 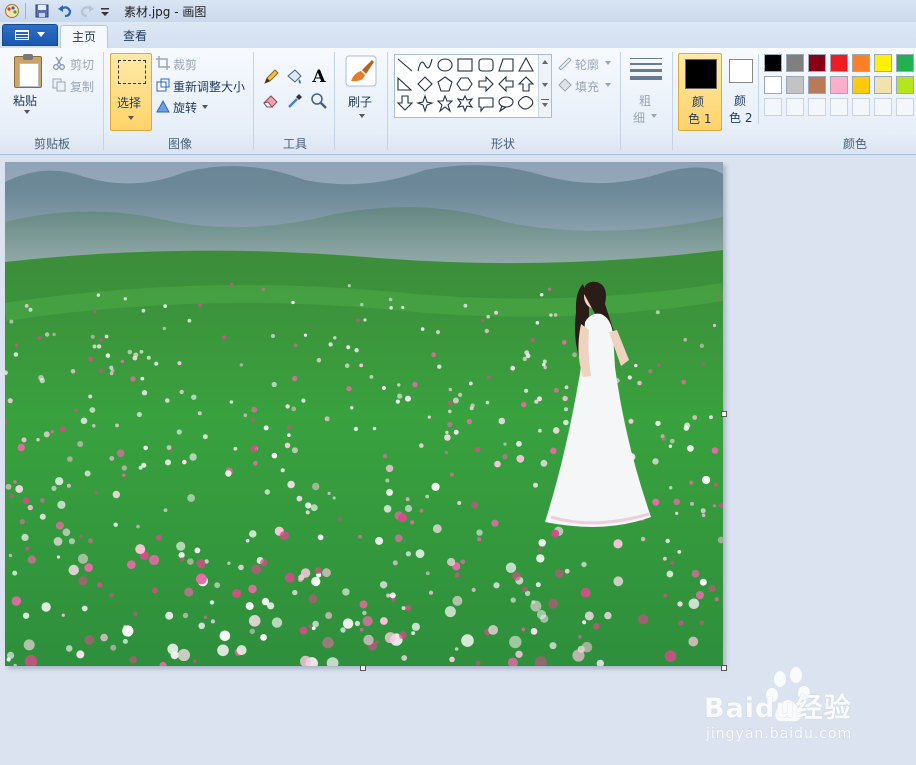 What do you see at coordinates (82, 64) in the screenshot?
I see `cut-button: 剪切` at bounding box center [82, 64].